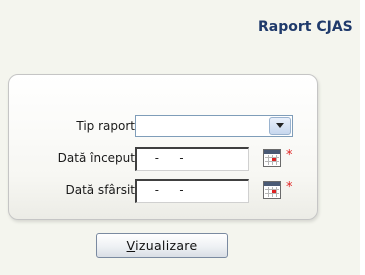 This screenshot has width=365, height=275. I want to click on start-date-label: Dată început, so click(96, 158).